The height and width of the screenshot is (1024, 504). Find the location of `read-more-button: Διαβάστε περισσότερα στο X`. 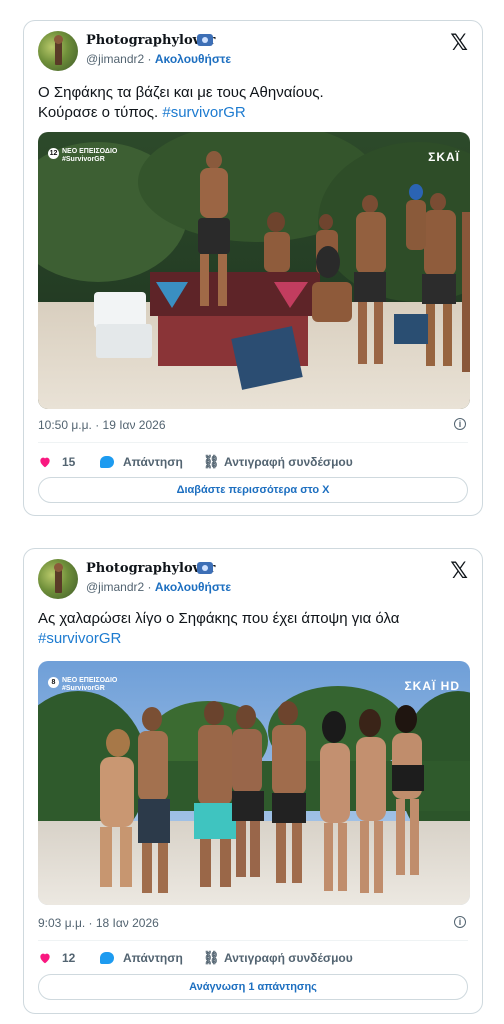

read-more-button: Διαβάστε περισσότερα στο X is located at coordinates (253, 490).